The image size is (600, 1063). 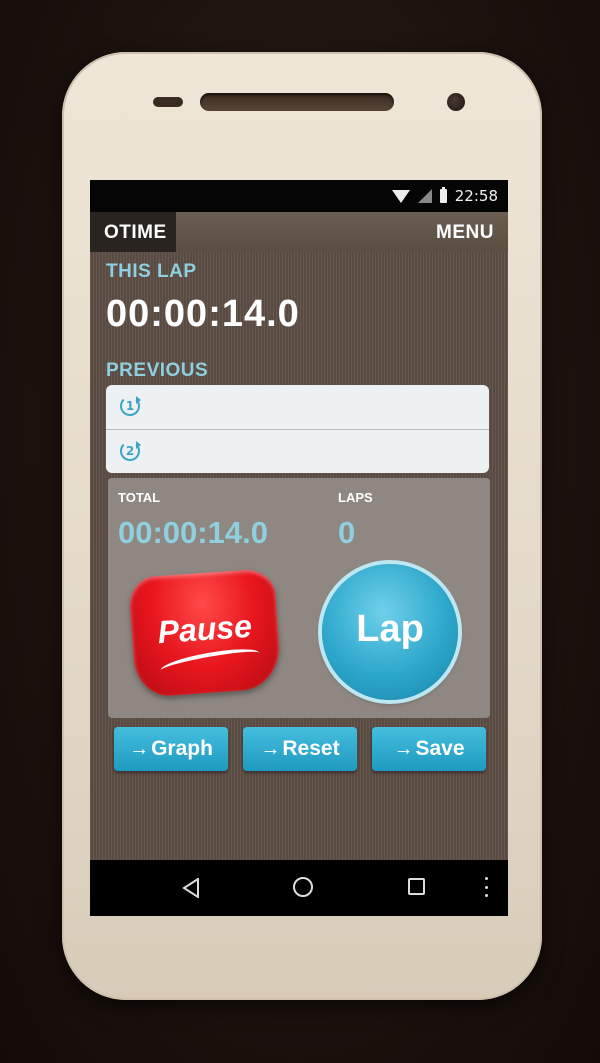 I want to click on recents-icon, so click(x=416, y=886).